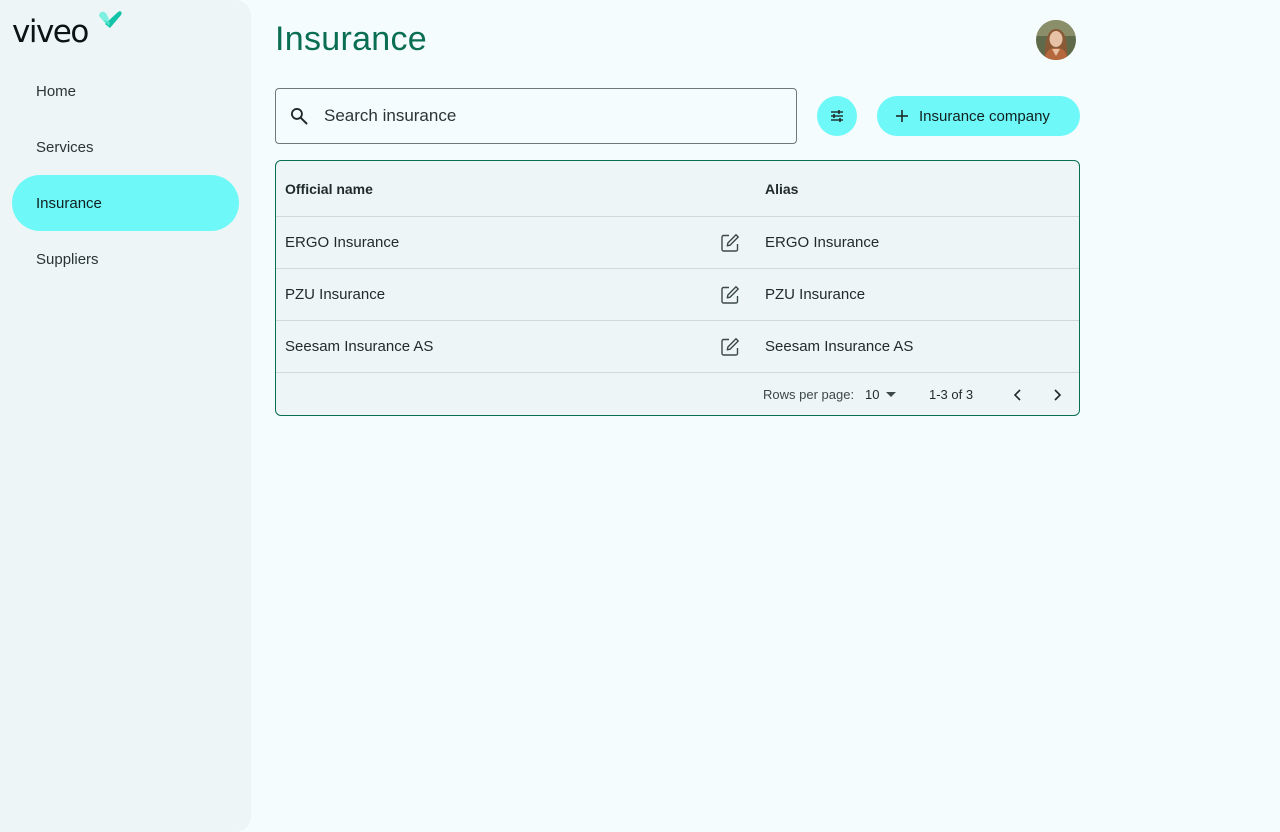 The height and width of the screenshot is (832, 1280). I want to click on add-button-label: Insurance company, so click(984, 116).